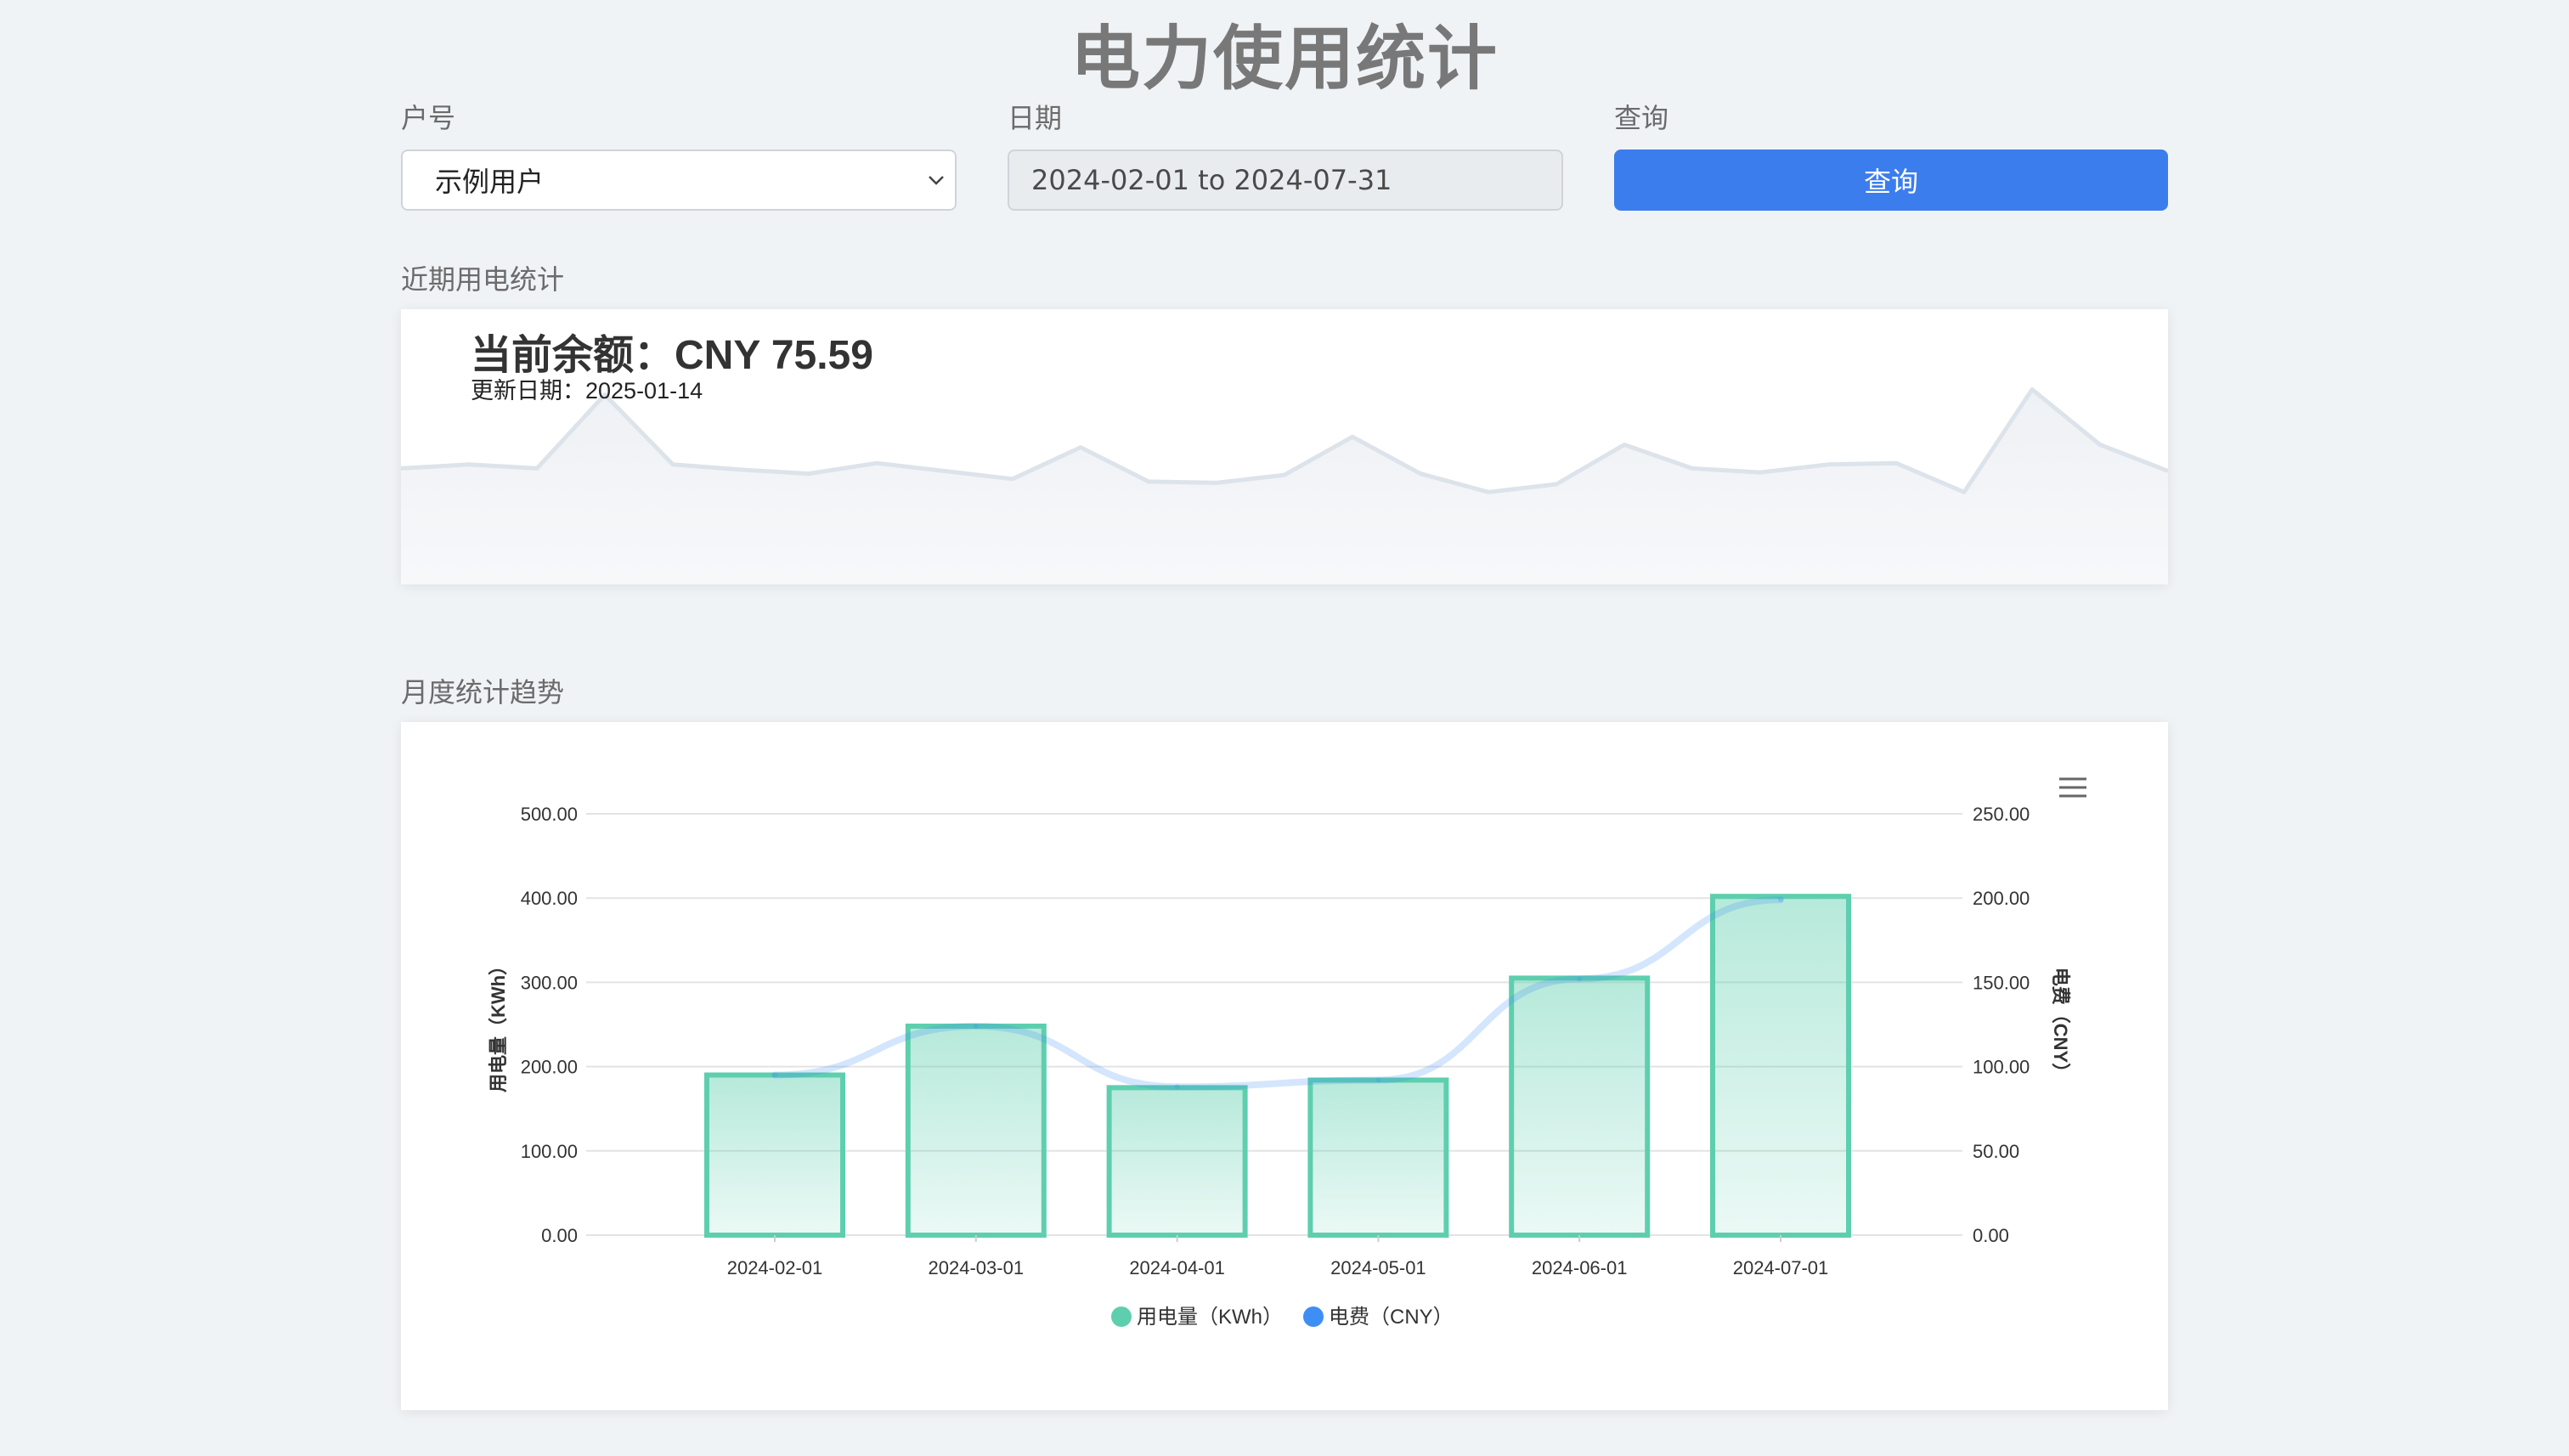 Image resolution: width=2569 pixels, height=1456 pixels. What do you see at coordinates (1580, 1267) in the screenshot?
I see `x-tick-label: 2024-06-01` at bounding box center [1580, 1267].